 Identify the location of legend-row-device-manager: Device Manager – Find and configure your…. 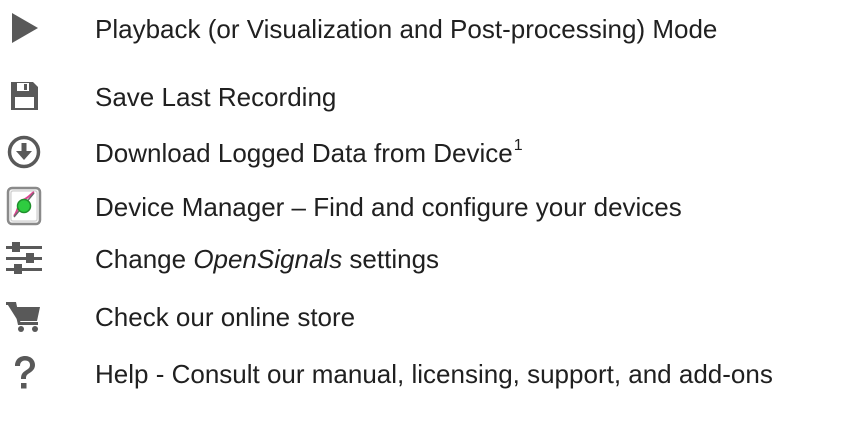
(430, 206).